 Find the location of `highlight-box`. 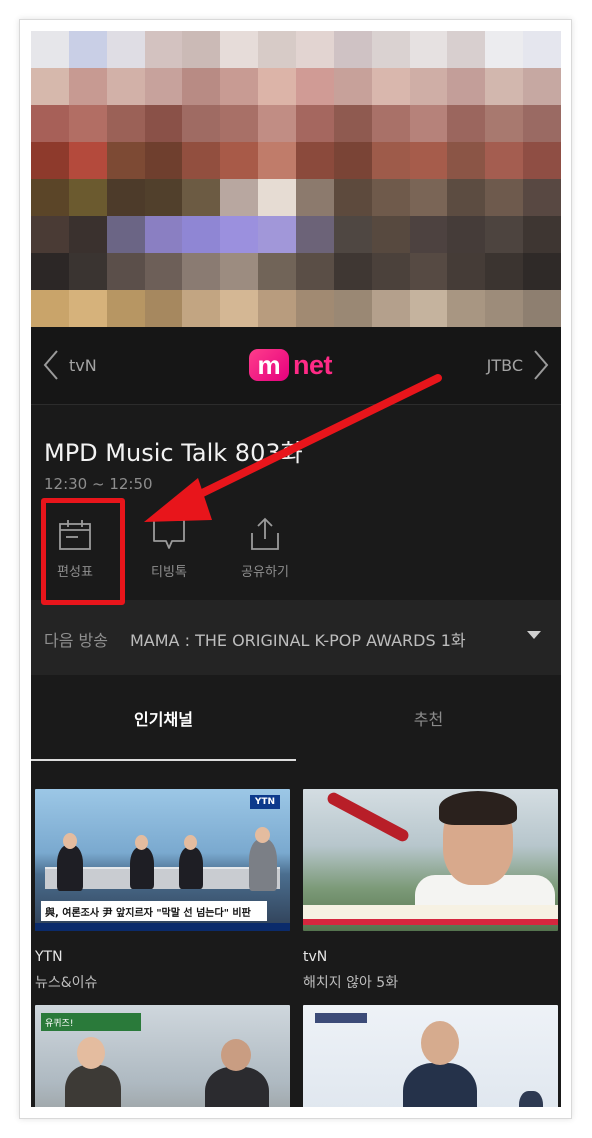

highlight-box is located at coordinates (83, 551).